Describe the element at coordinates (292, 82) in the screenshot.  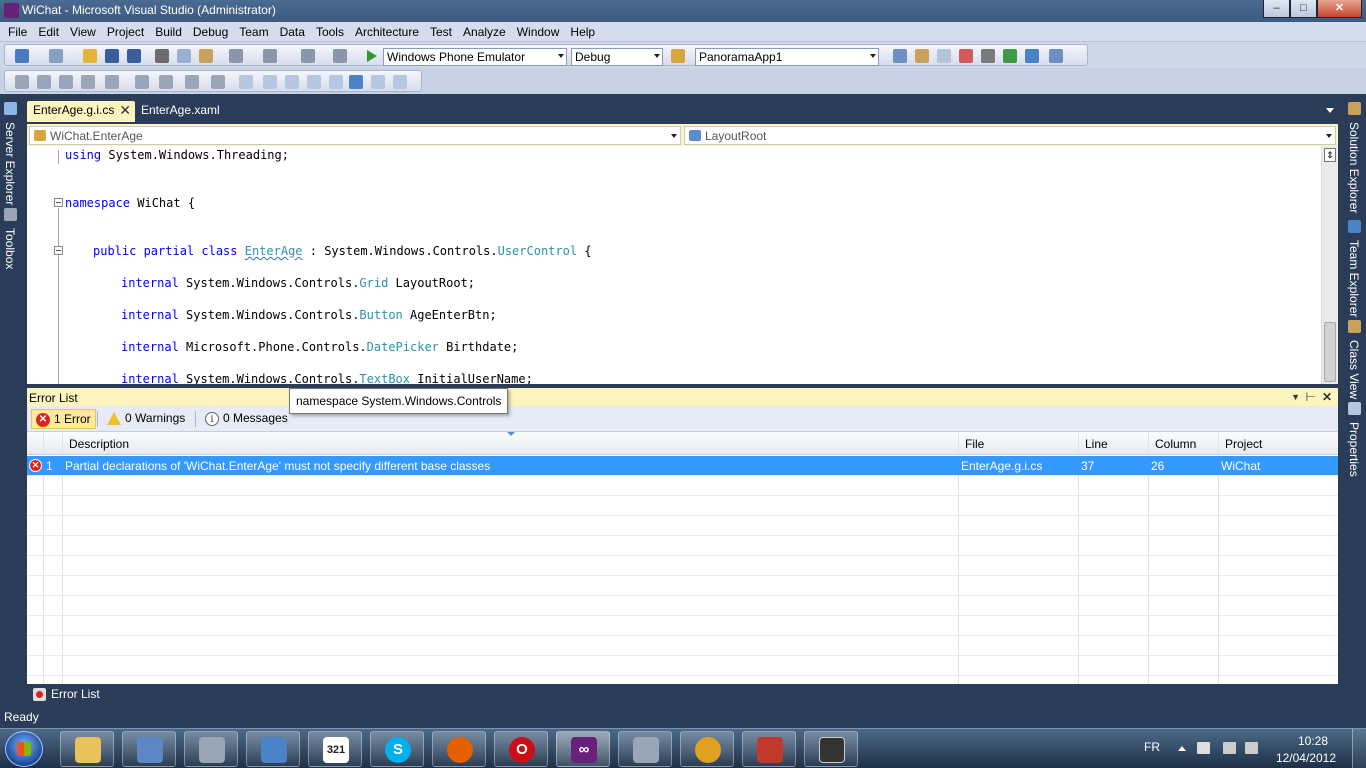
I see `next-bookmark-icon` at that location.